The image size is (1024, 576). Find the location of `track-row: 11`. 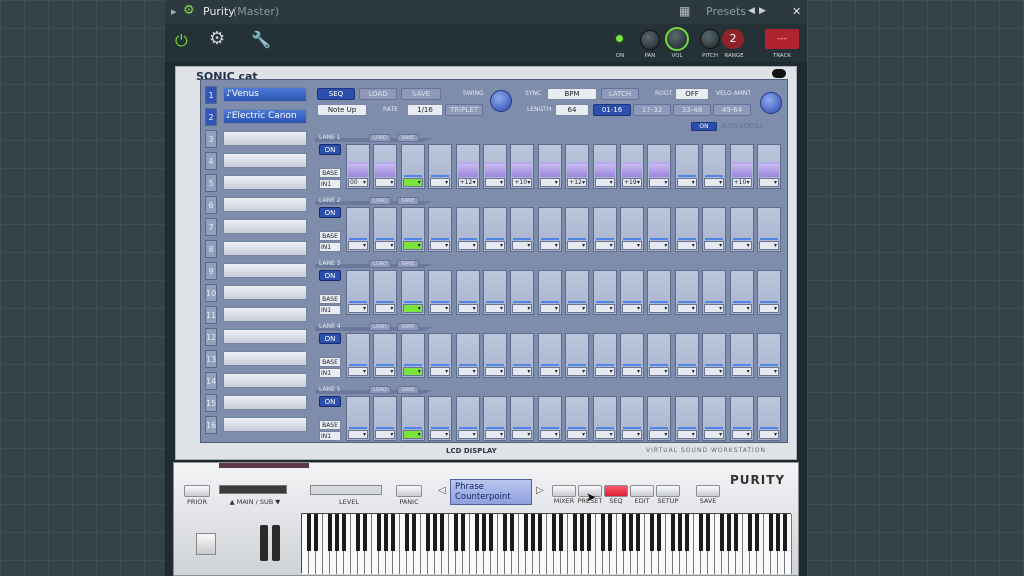

track-row: 11 is located at coordinates (257, 316).